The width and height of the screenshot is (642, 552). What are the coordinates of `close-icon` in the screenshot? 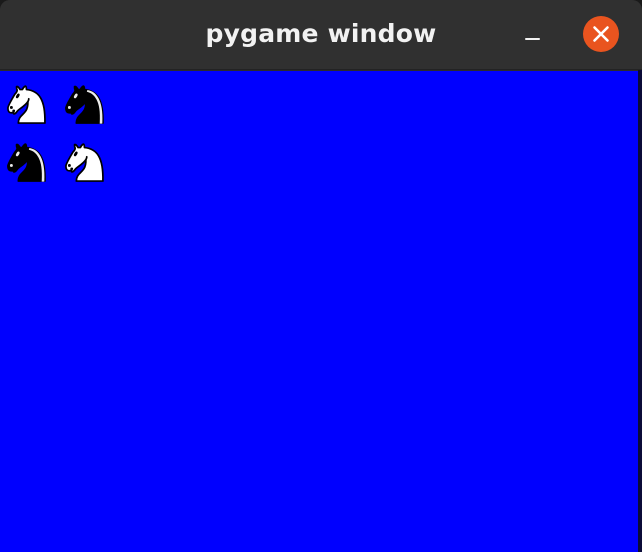 It's located at (601, 34).